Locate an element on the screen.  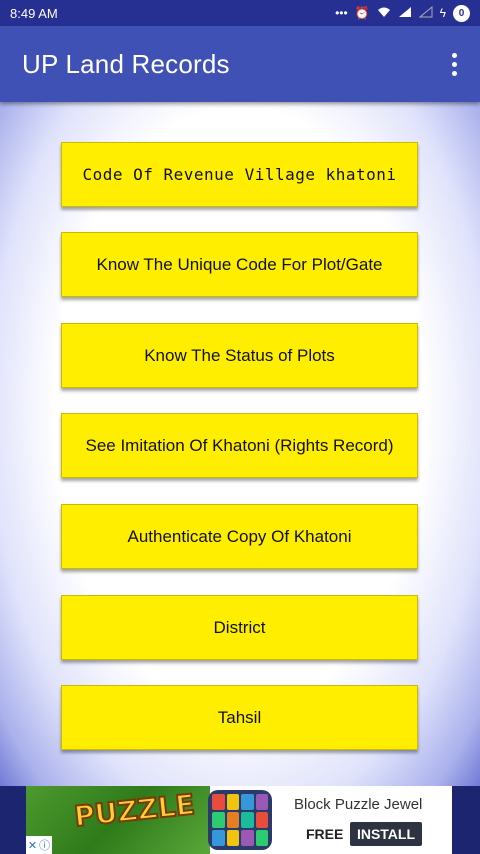
authenticate-copy-button: Authenticate Copy Of Khatoni is located at coordinates (239, 536).